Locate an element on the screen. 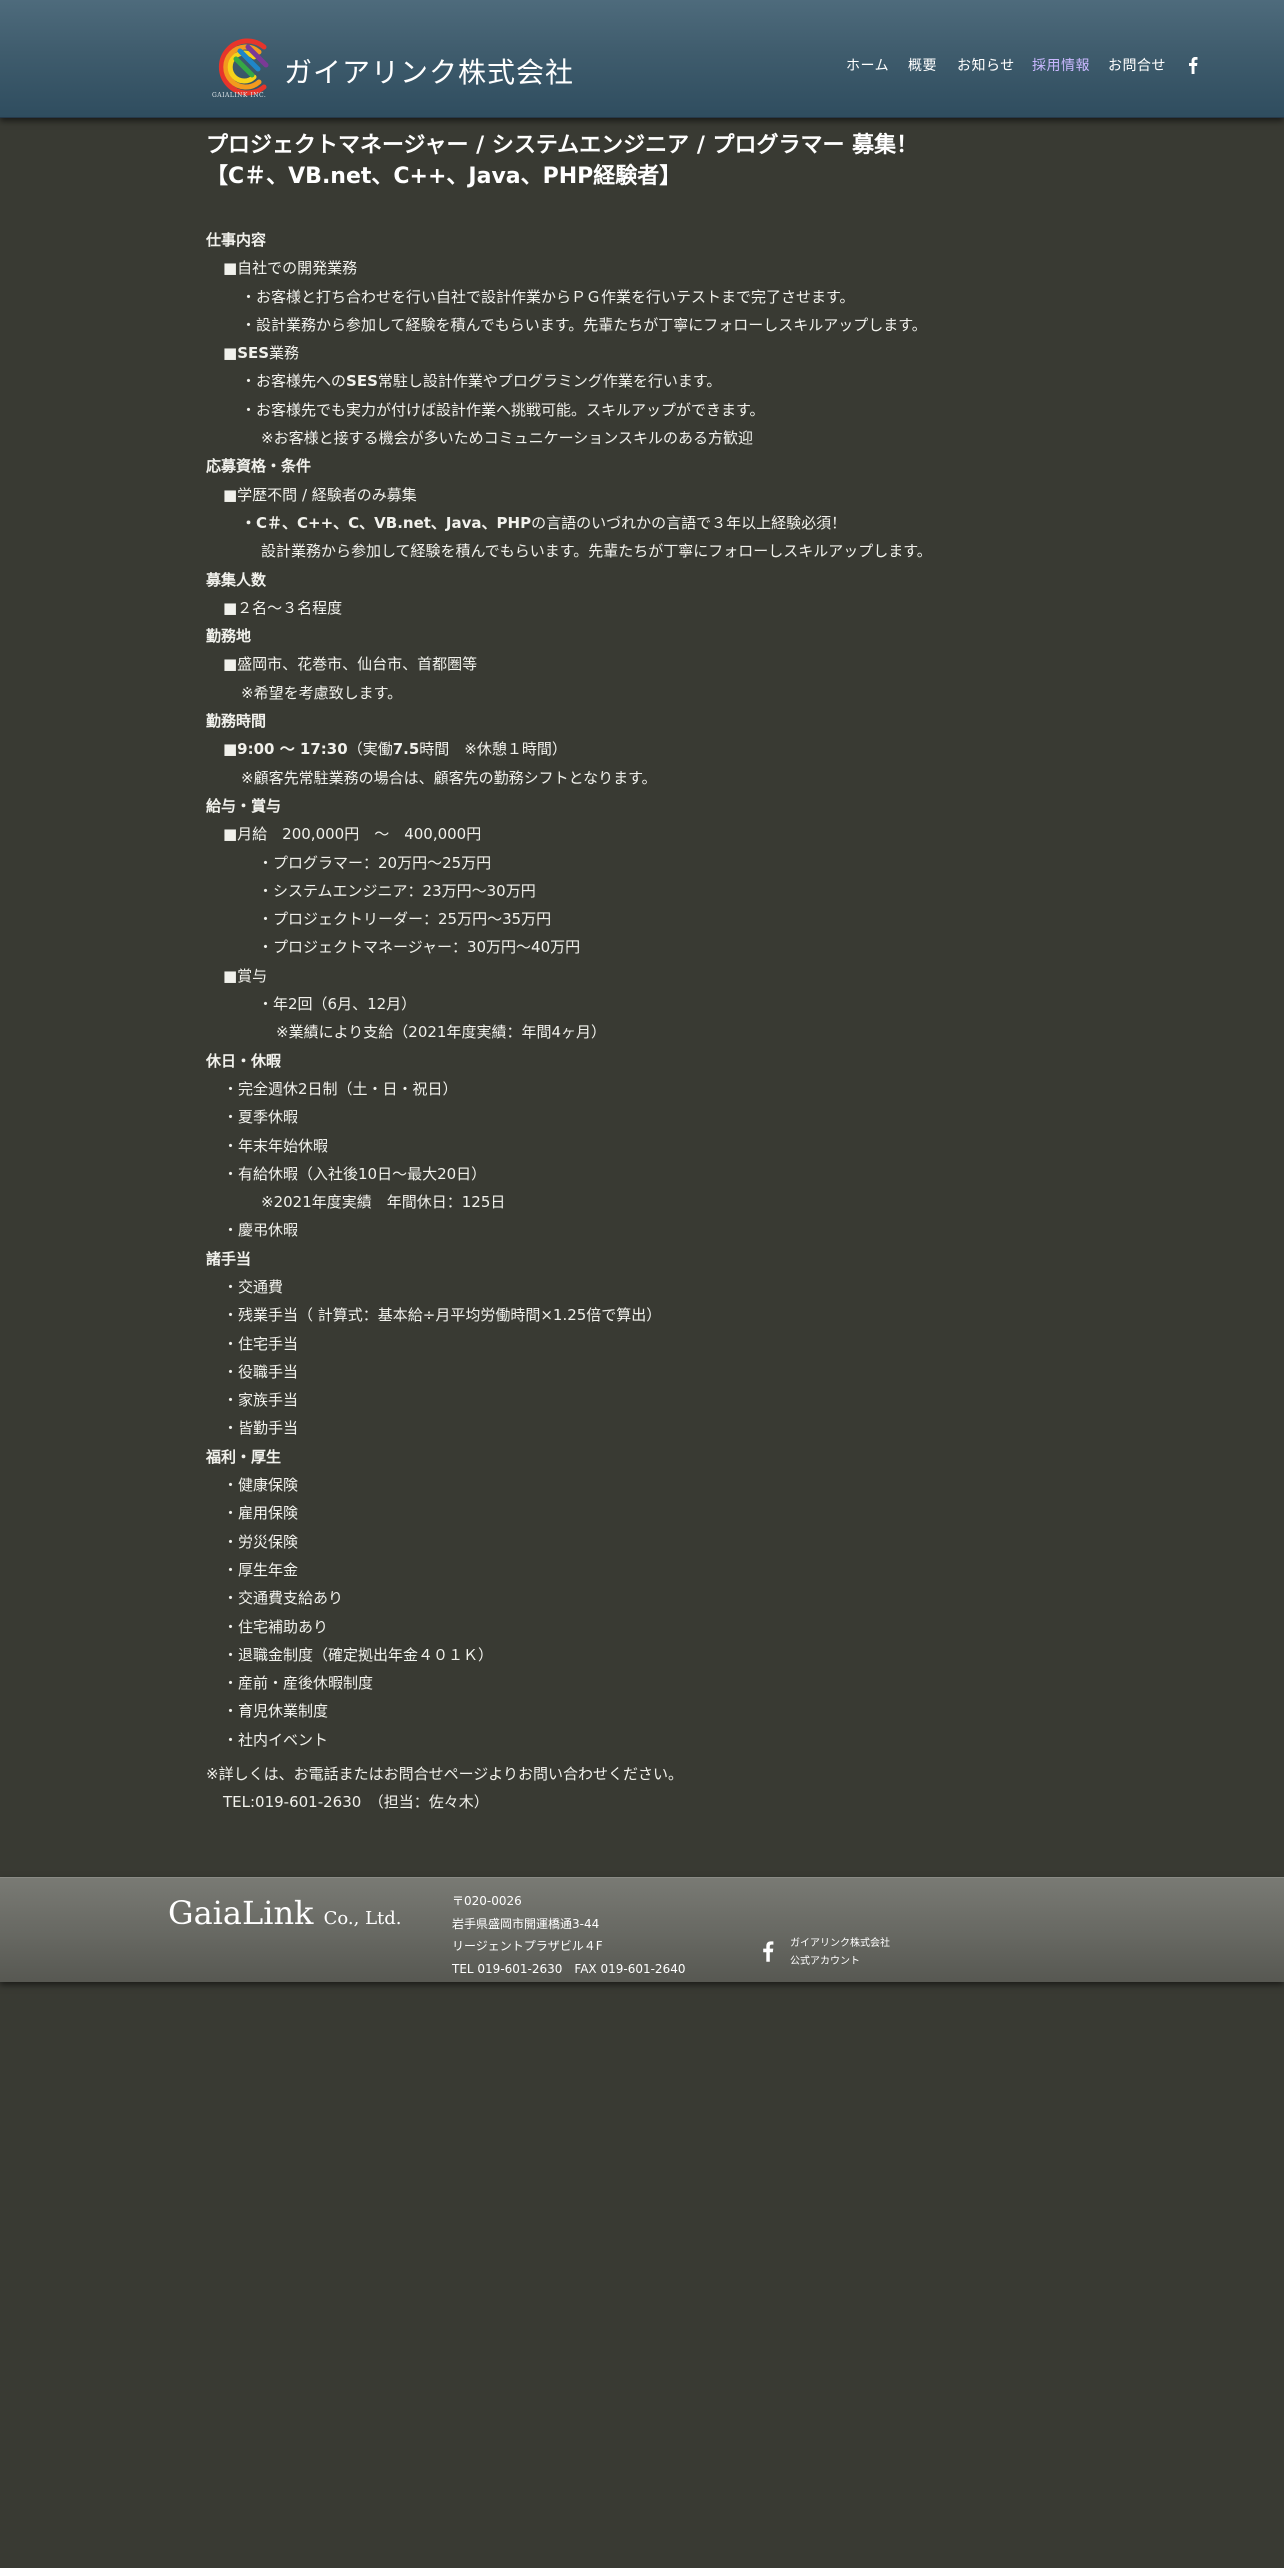 The width and height of the screenshot is (1284, 2568). holiday-item: ・完全週休2日制（土・日・祝日） is located at coordinates (340, 1088).